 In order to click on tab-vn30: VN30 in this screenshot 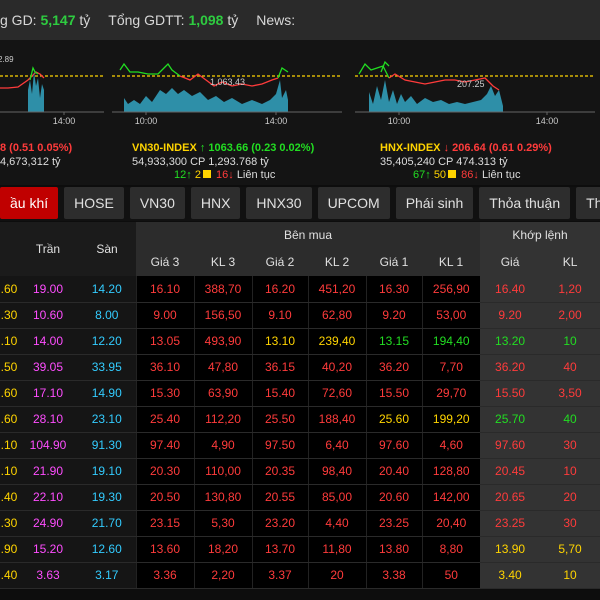, I will do `click(157, 203)`.